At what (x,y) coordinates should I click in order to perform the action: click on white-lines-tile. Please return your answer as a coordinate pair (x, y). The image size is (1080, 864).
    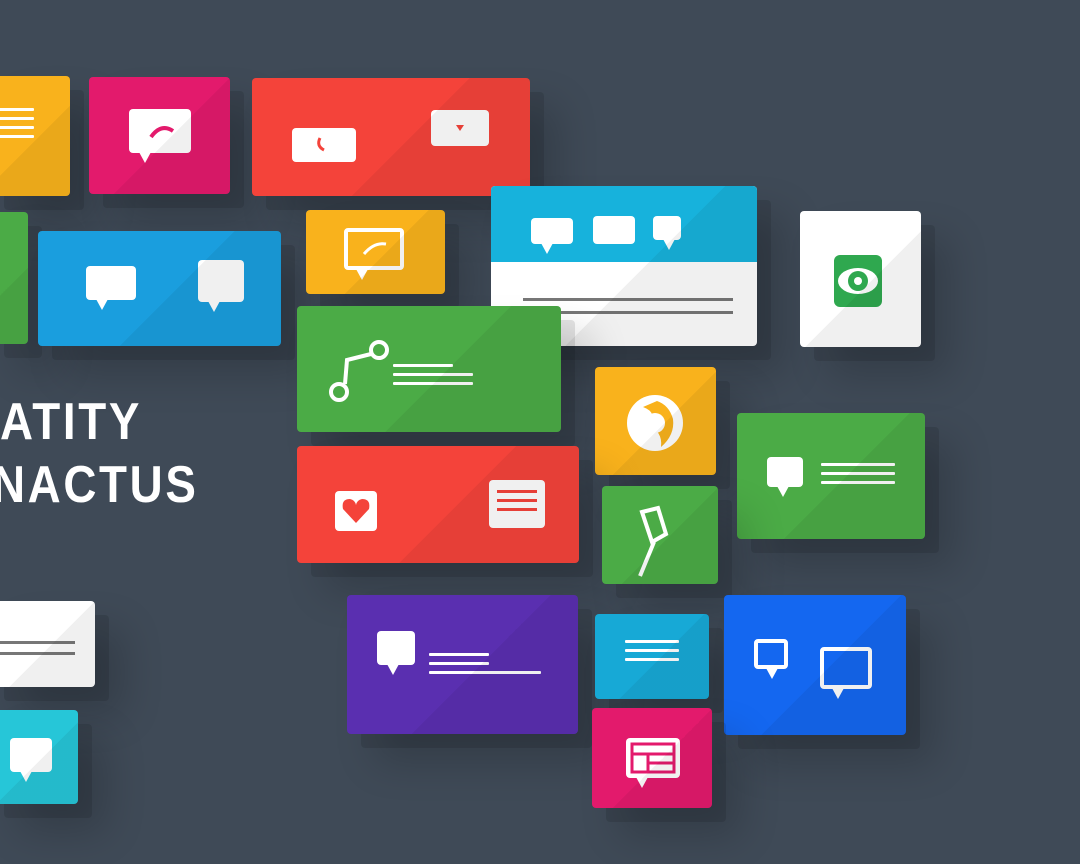
    Looking at the image, I should click on (47, 644).